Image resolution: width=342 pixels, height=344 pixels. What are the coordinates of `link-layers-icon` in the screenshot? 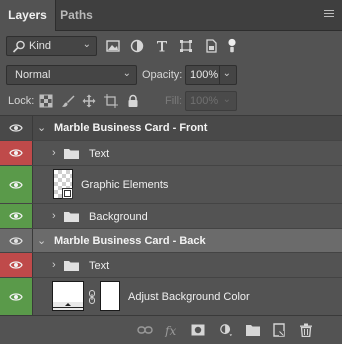 It's located at (145, 330).